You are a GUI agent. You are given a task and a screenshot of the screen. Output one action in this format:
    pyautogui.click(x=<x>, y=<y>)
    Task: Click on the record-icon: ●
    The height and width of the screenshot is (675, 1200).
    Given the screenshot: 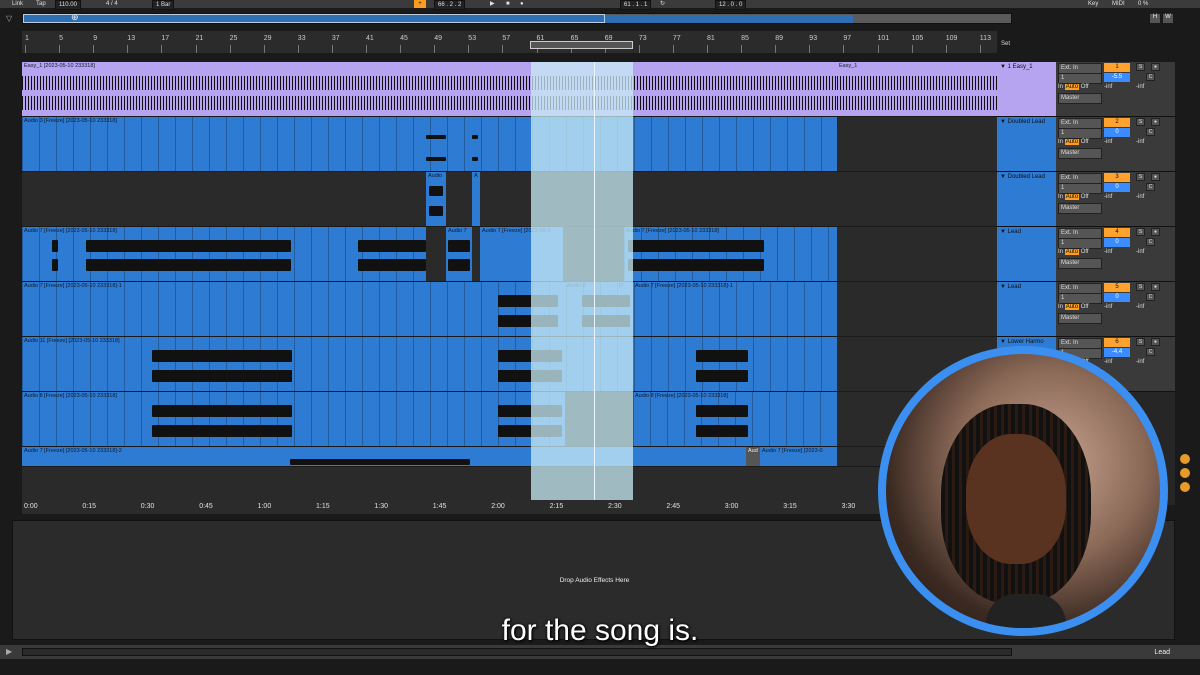 What is the action you would take?
    pyautogui.click(x=522, y=4)
    